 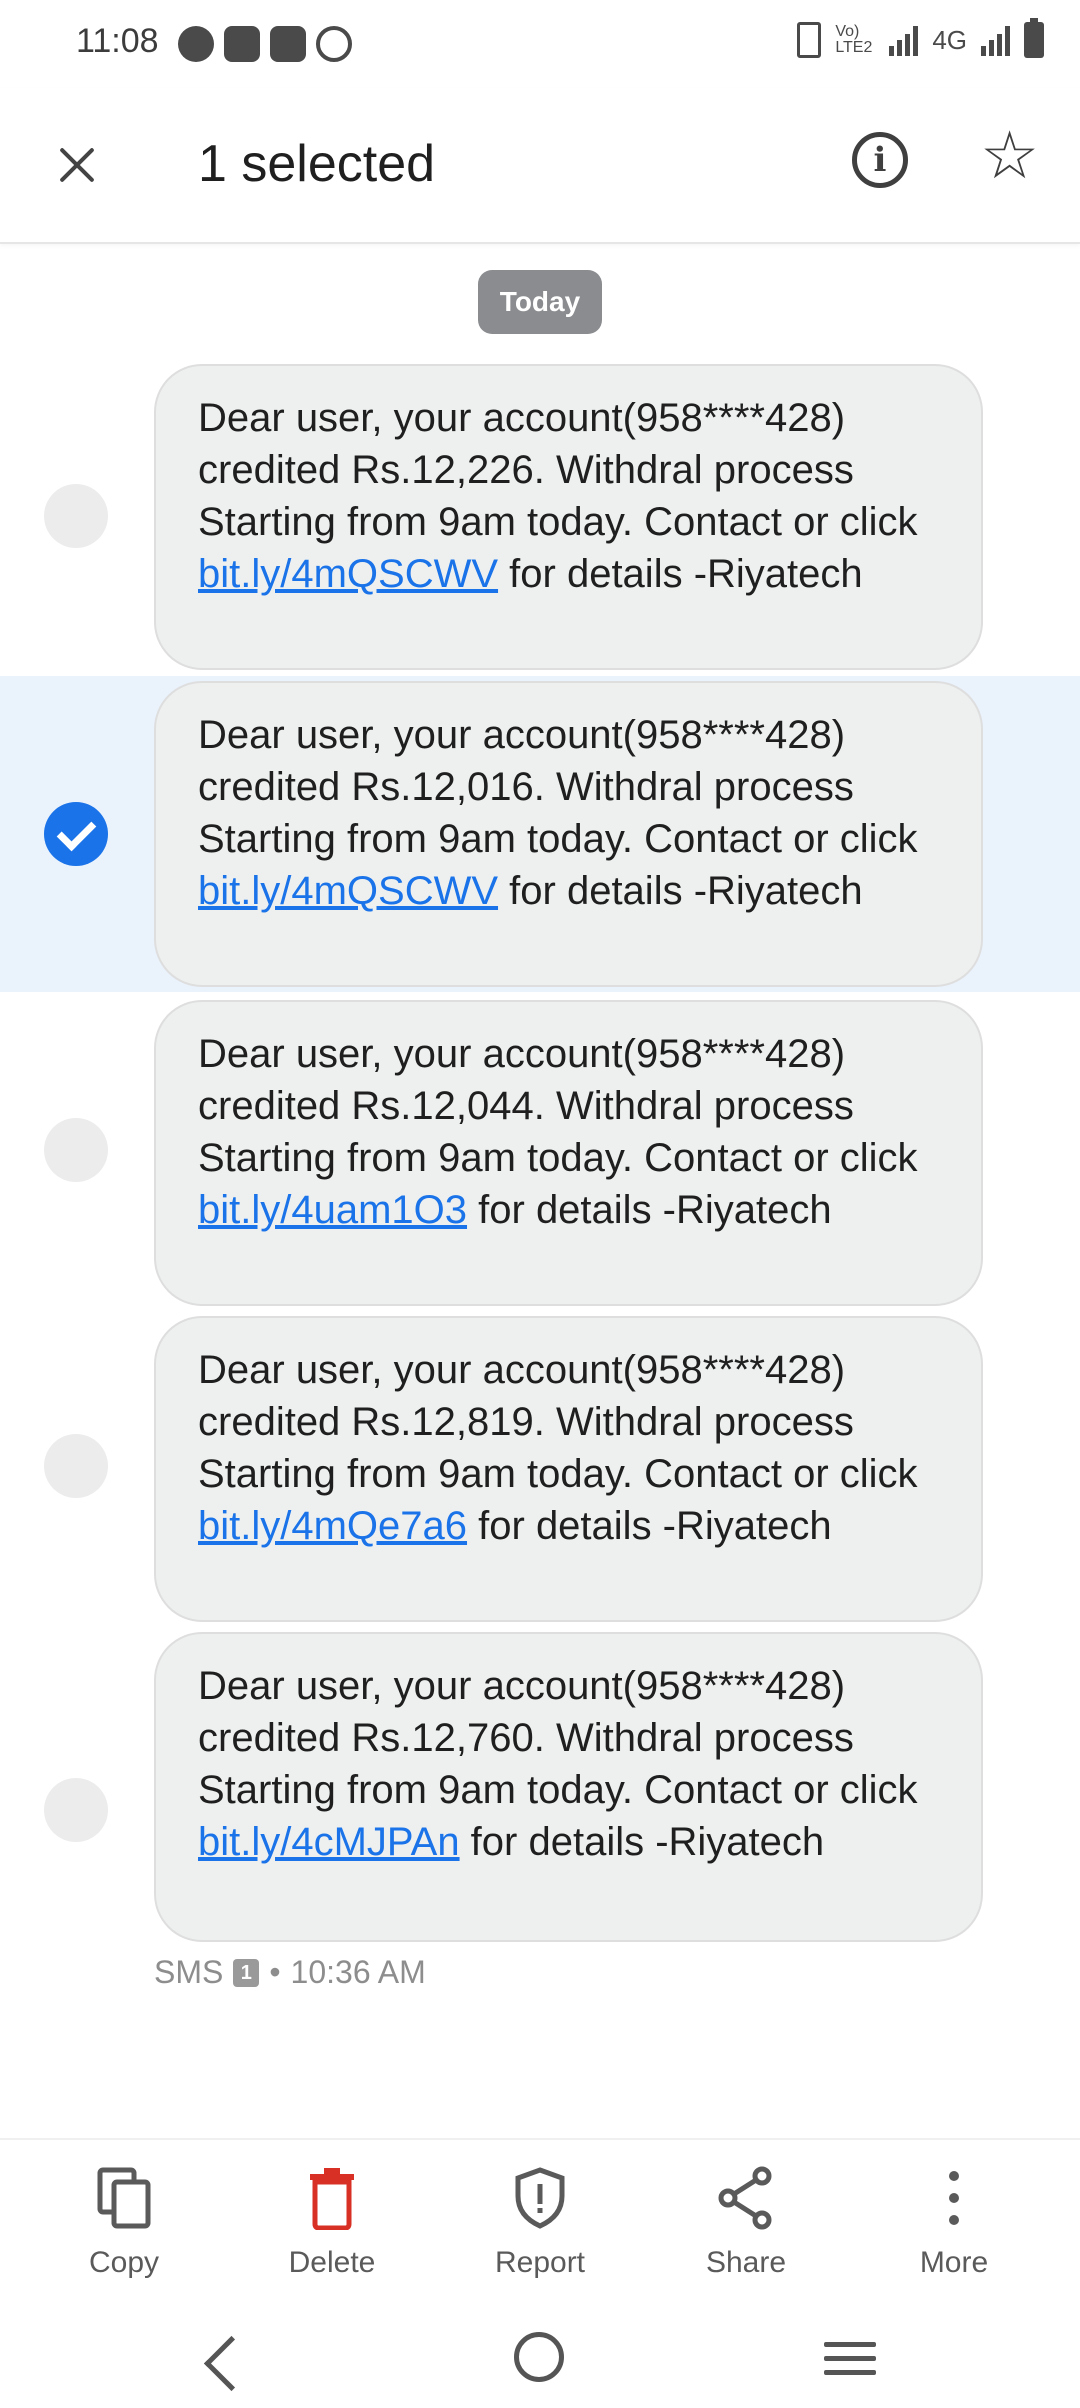 I want to click on status-bar: 11:08 Vo) LTE2 4G, so click(x=540, y=44).